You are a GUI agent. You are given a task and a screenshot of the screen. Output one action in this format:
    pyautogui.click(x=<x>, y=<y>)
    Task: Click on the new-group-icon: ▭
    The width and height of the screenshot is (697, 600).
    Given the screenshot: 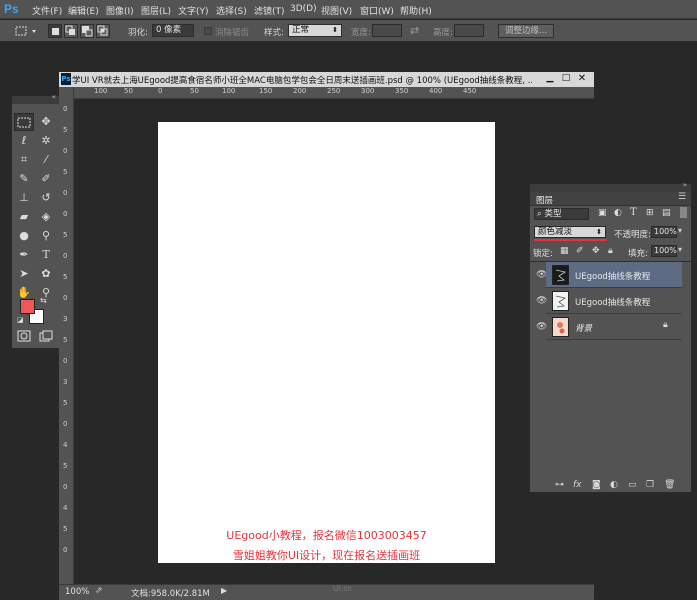 What is the action you would take?
    pyautogui.click(x=632, y=485)
    